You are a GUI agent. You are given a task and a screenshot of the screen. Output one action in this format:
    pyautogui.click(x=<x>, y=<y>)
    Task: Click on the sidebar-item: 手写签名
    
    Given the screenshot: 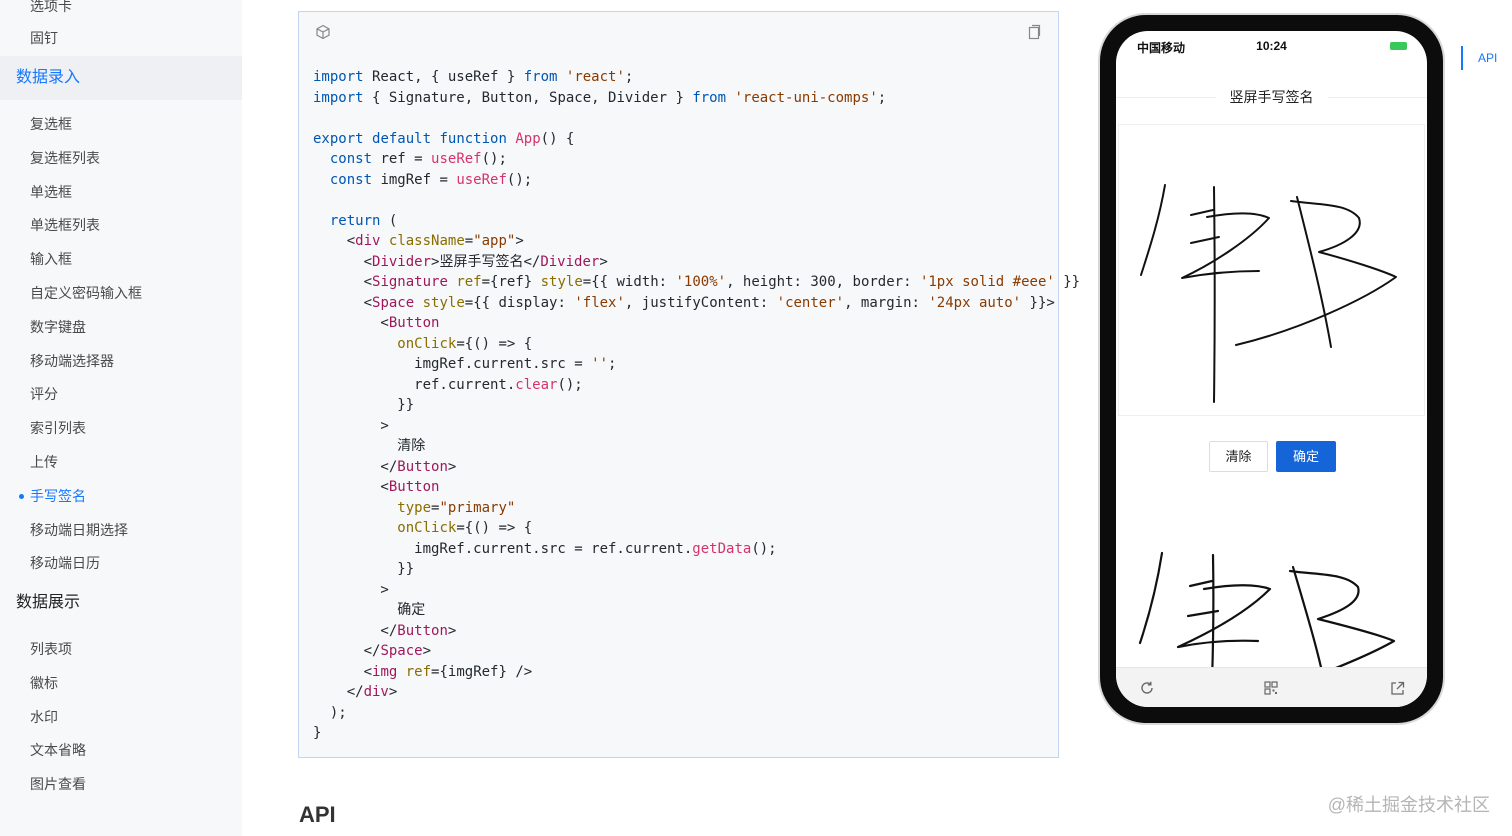 What is the action you would take?
    pyautogui.click(x=58, y=496)
    